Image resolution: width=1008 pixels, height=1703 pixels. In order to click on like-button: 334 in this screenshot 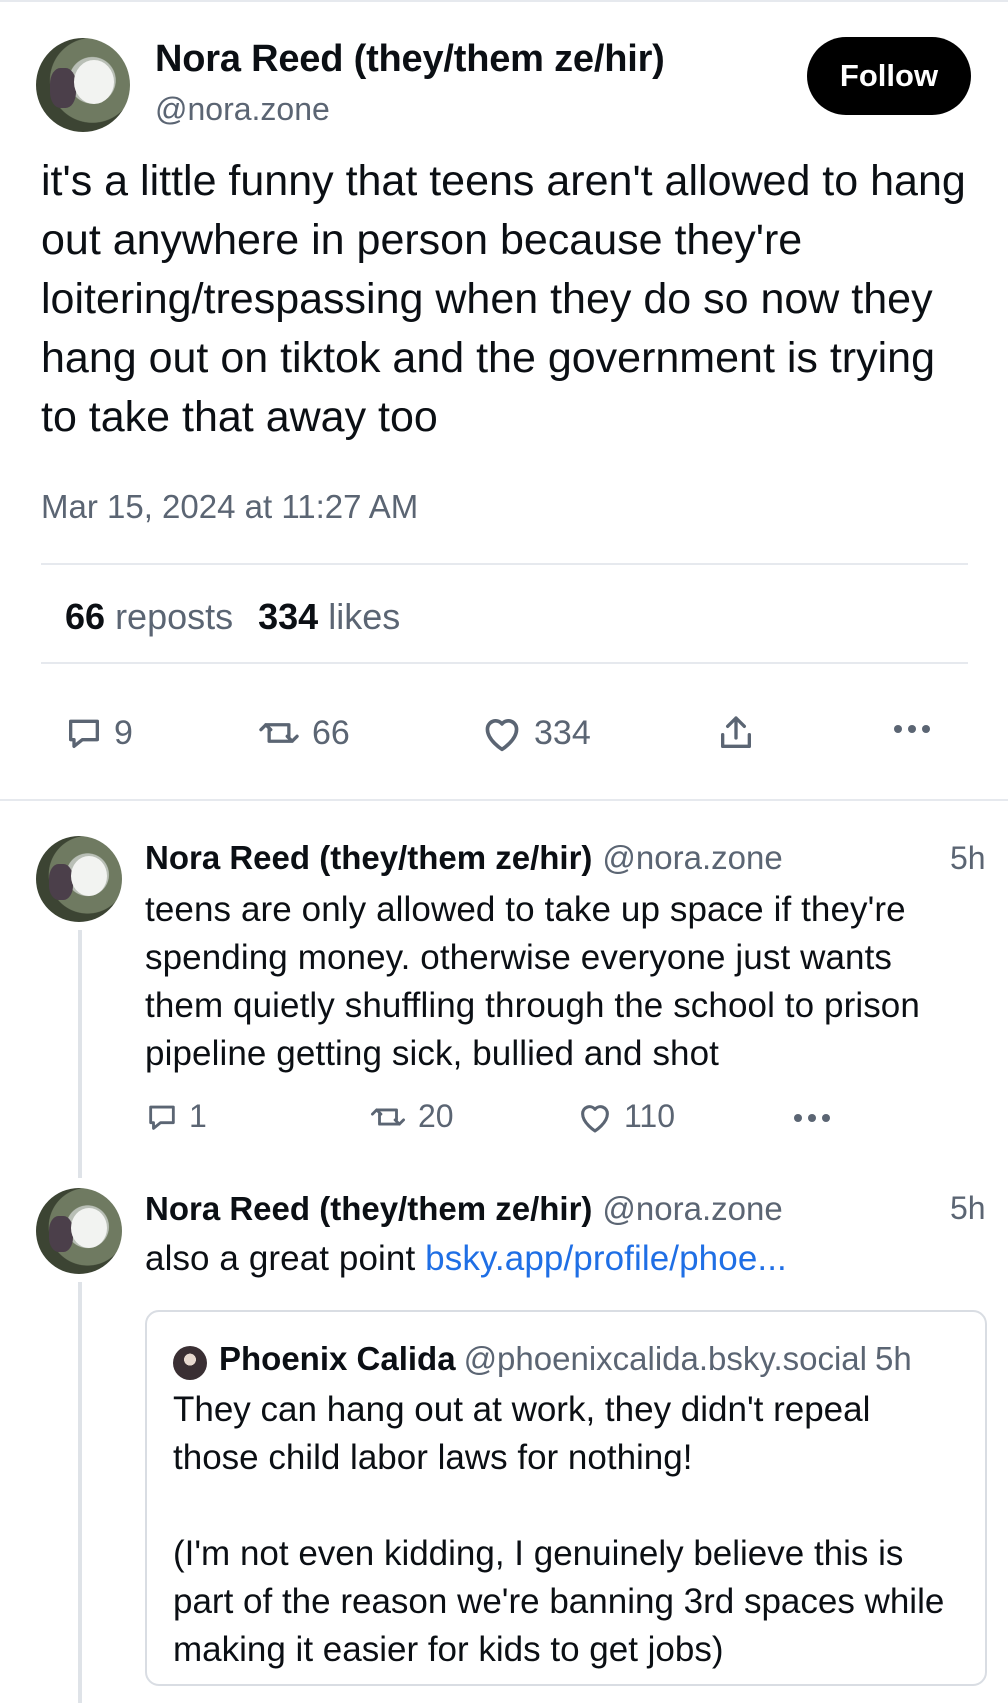, I will do `click(535, 733)`.